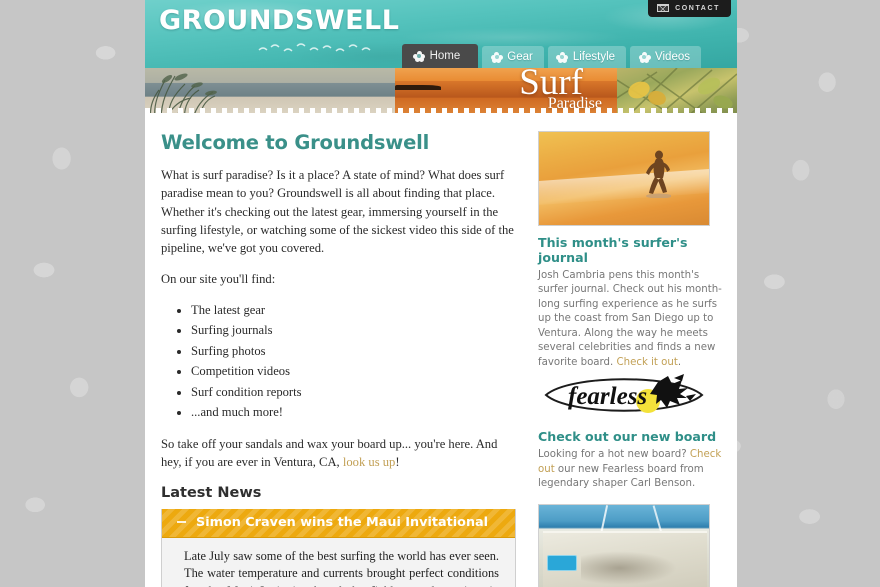  I want to click on banner-bottom-edge, so click(441, 115).